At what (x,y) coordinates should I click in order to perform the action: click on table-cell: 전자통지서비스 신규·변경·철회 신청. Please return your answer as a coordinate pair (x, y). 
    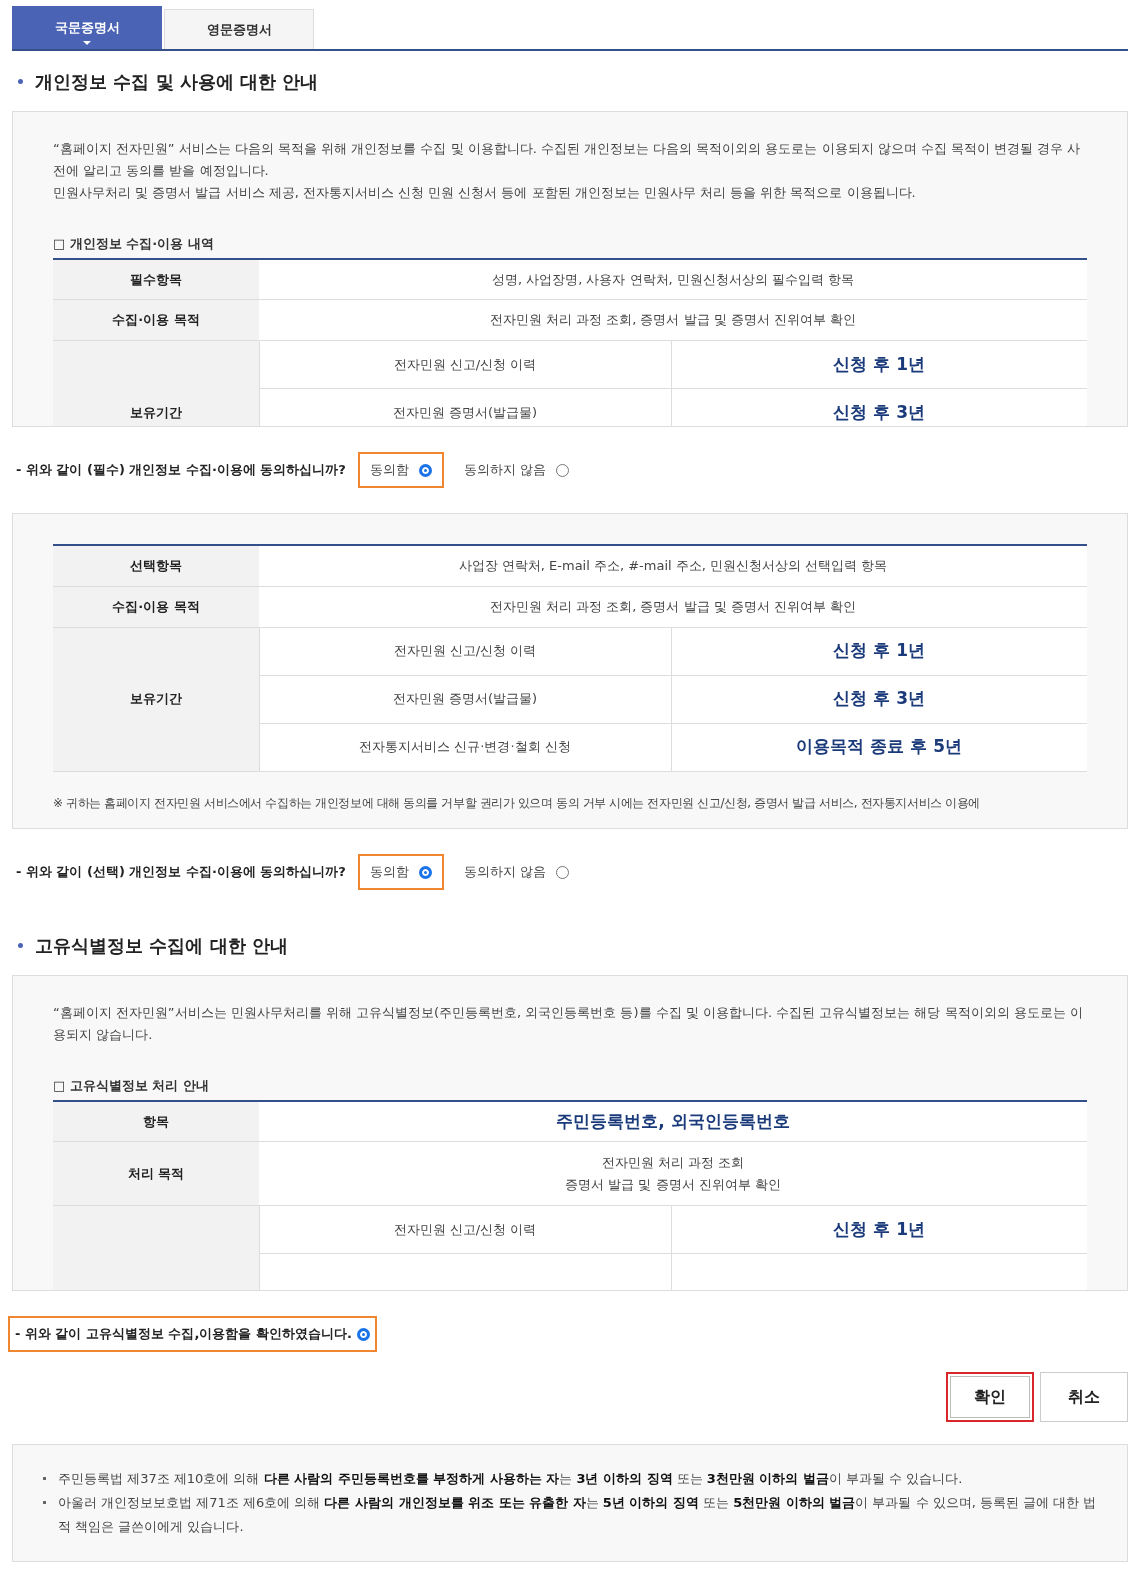
    Looking at the image, I should click on (465, 747).